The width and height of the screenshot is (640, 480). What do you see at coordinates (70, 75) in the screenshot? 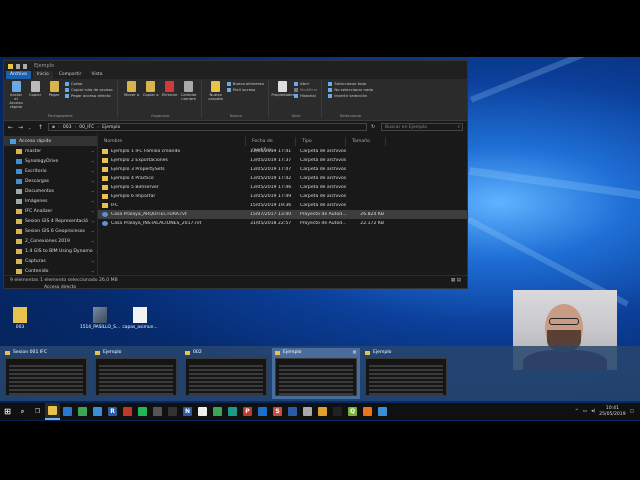
I see `tab-compartir: Compartir` at bounding box center [70, 75].